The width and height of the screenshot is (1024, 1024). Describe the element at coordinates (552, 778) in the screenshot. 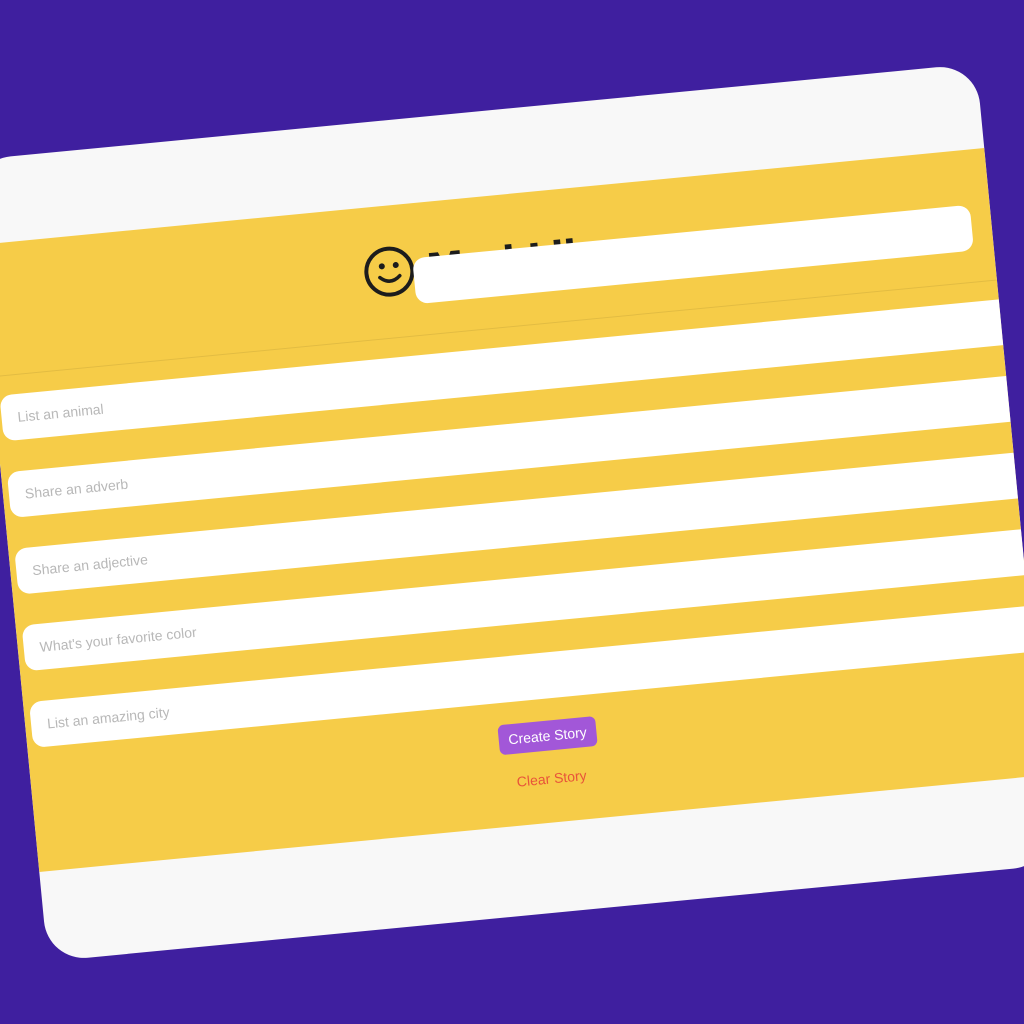

I see `clear-story-button: Clear Story` at that location.